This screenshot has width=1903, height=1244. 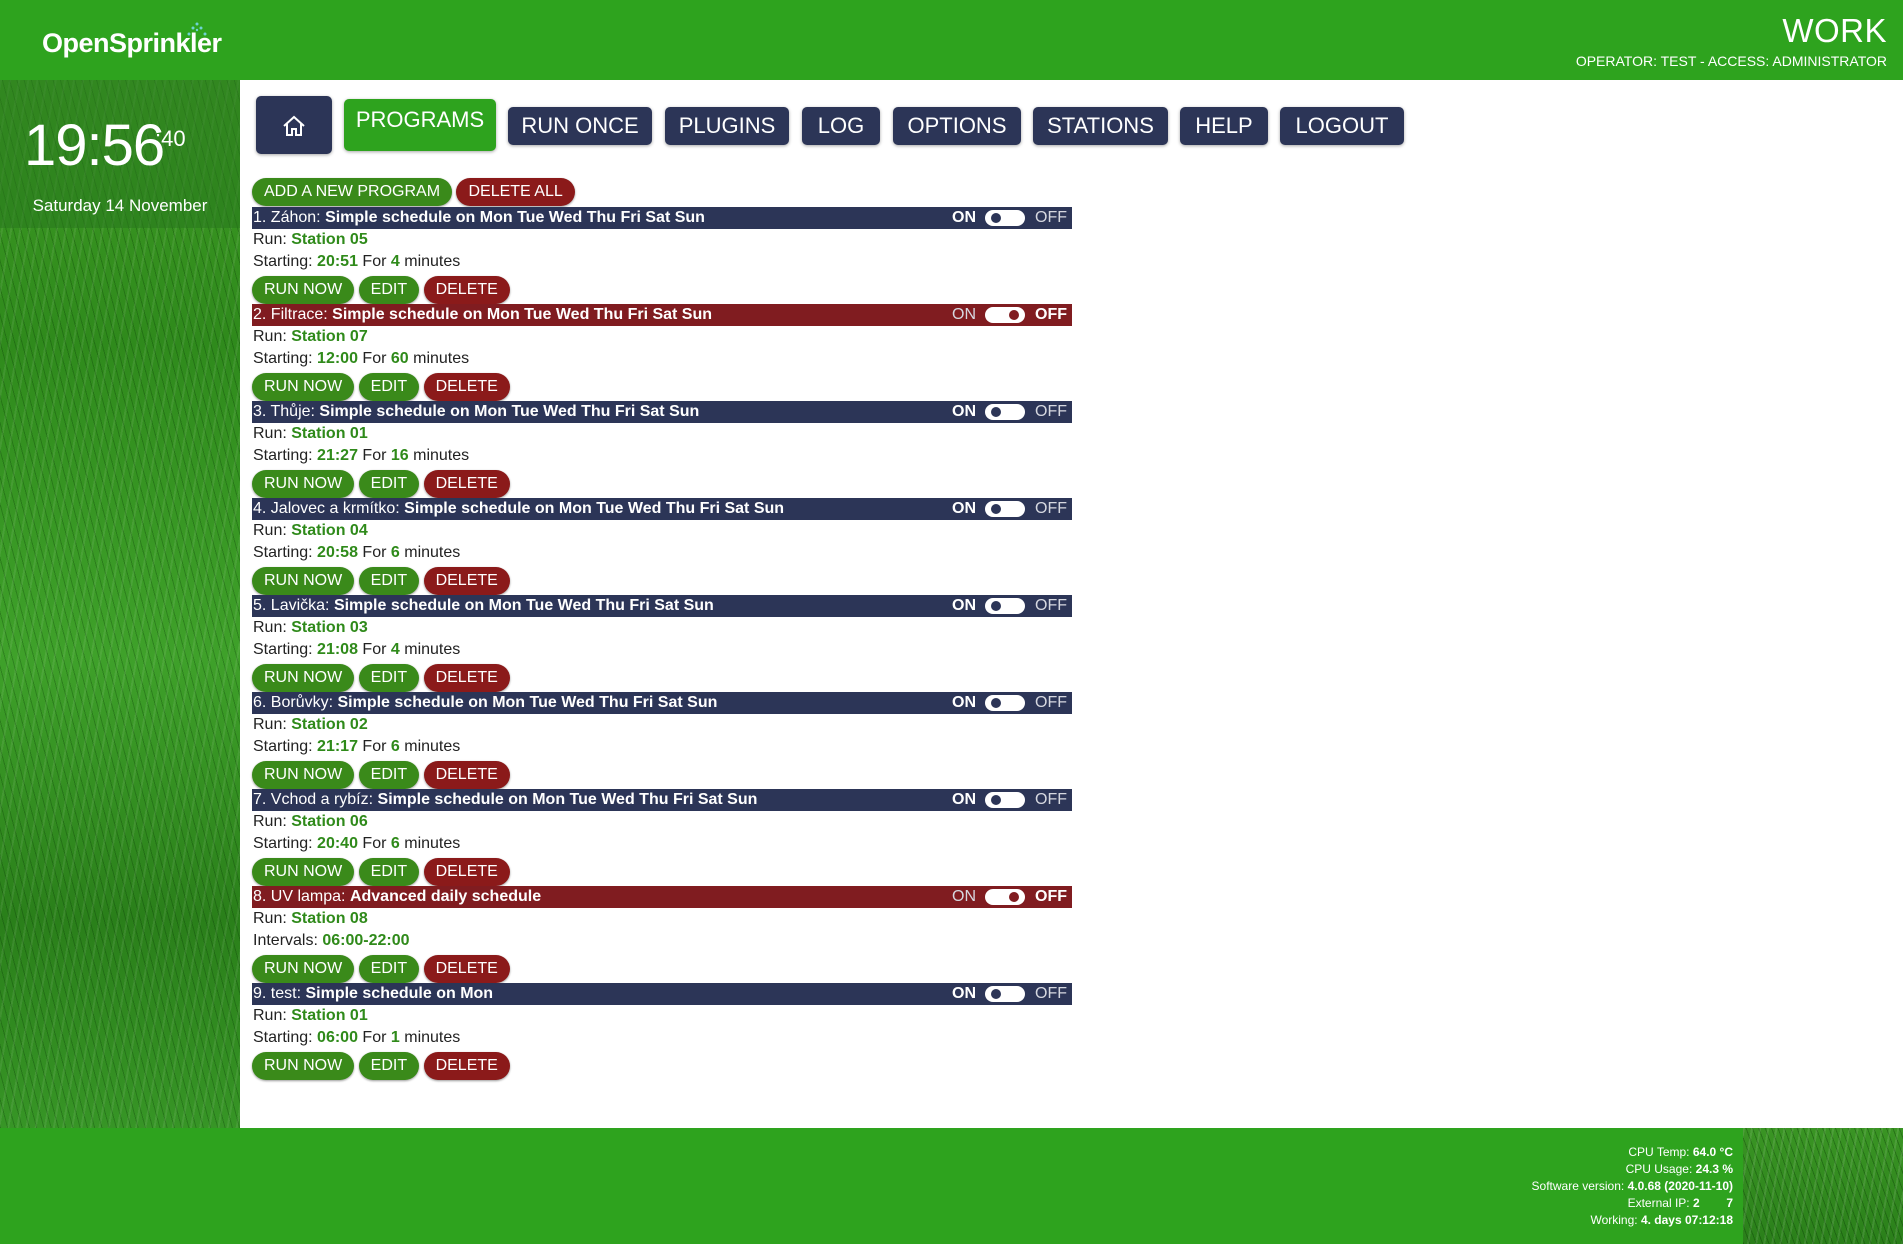 What do you see at coordinates (395, 261) in the screenshot?
I see `program-duration: 4` at bounding box center [395, 261].